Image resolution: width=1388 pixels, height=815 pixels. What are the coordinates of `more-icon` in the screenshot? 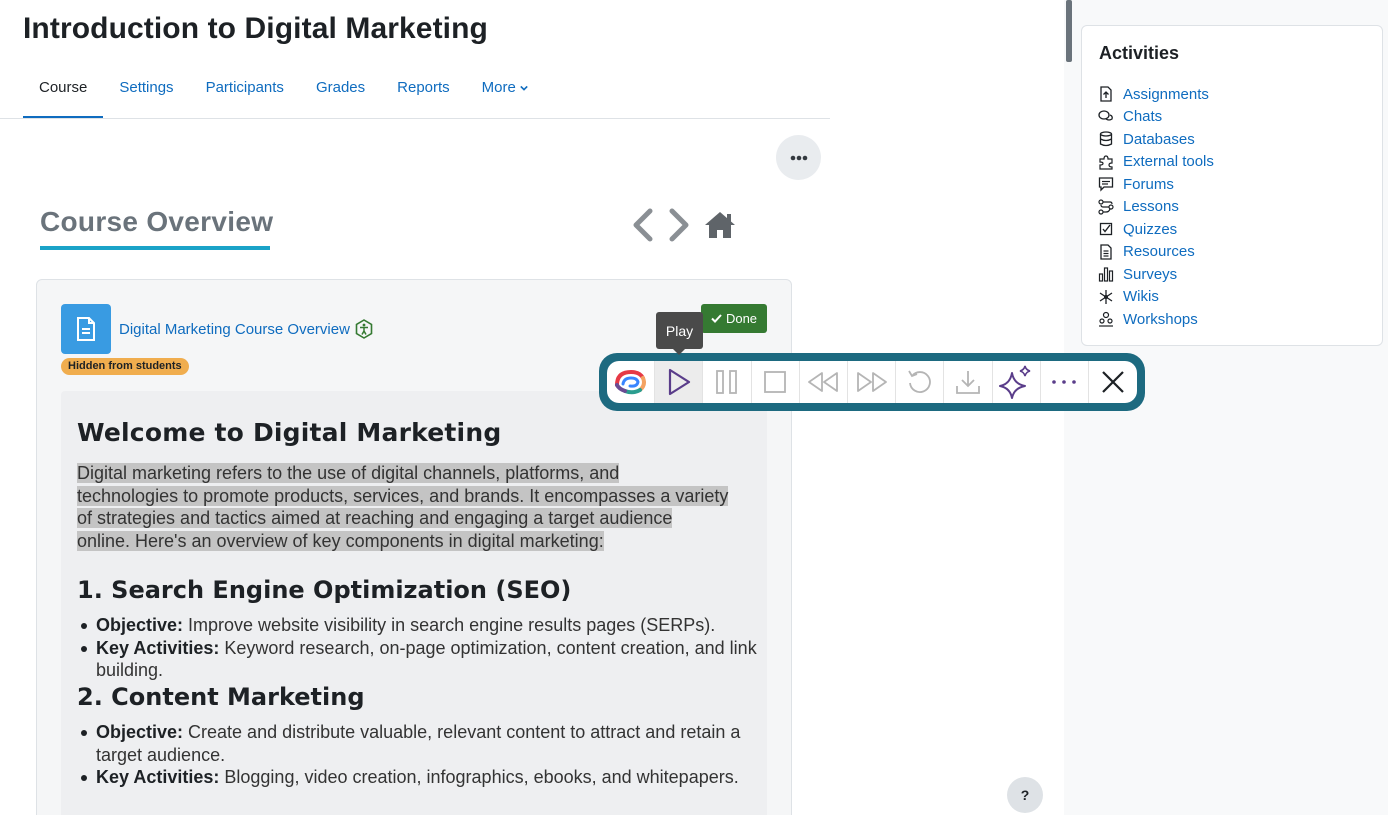 It's located at (1064, 382).